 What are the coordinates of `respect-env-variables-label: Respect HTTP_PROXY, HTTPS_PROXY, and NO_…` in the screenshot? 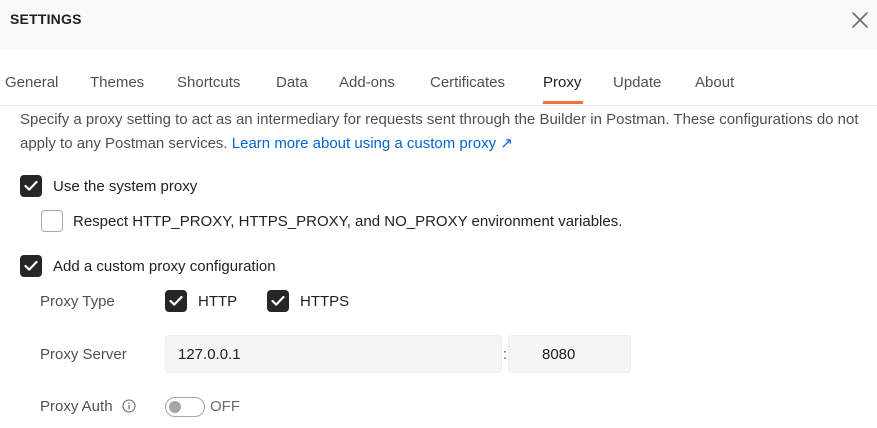 It's located at (348, 221).